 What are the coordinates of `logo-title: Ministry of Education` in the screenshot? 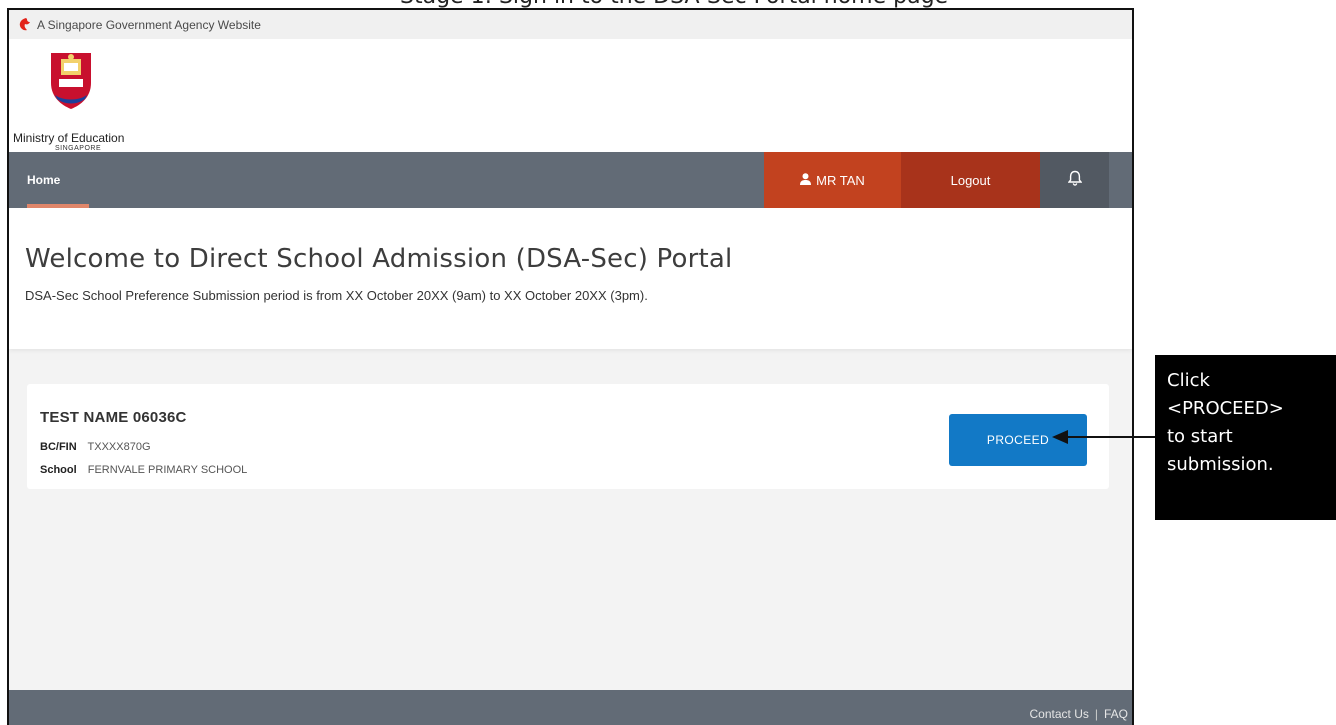 It's located at (69, 138).